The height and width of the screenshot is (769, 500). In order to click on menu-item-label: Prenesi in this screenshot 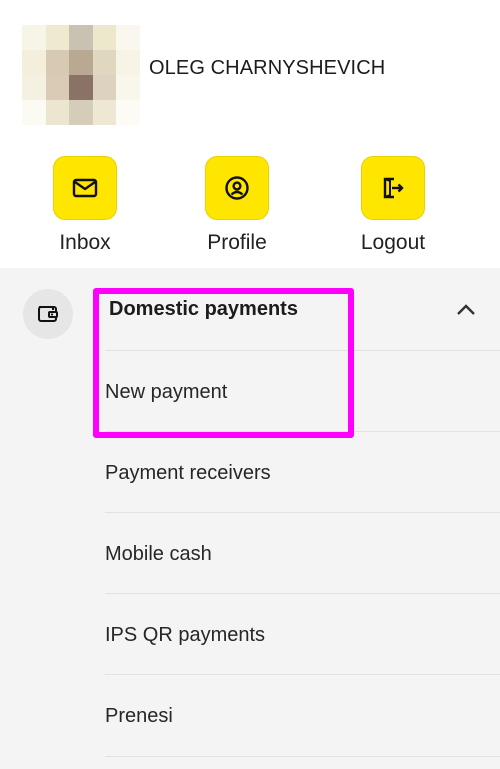, I will do `click(139, 716)`.